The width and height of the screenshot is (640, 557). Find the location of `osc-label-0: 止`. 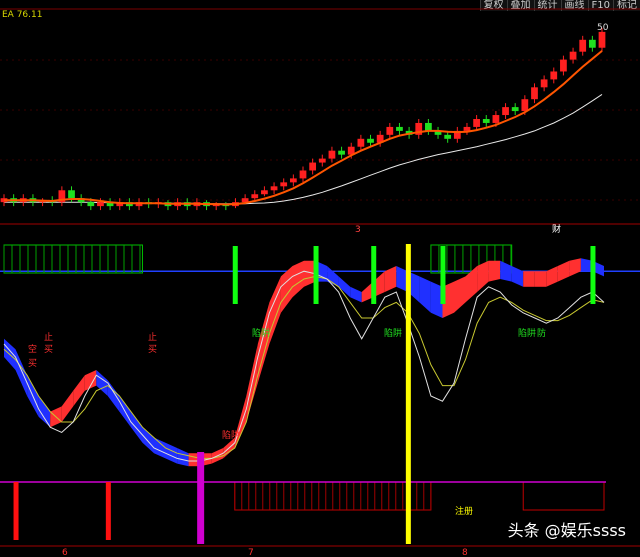

osc-label-0: 止 is located at coordinates (48, 337).